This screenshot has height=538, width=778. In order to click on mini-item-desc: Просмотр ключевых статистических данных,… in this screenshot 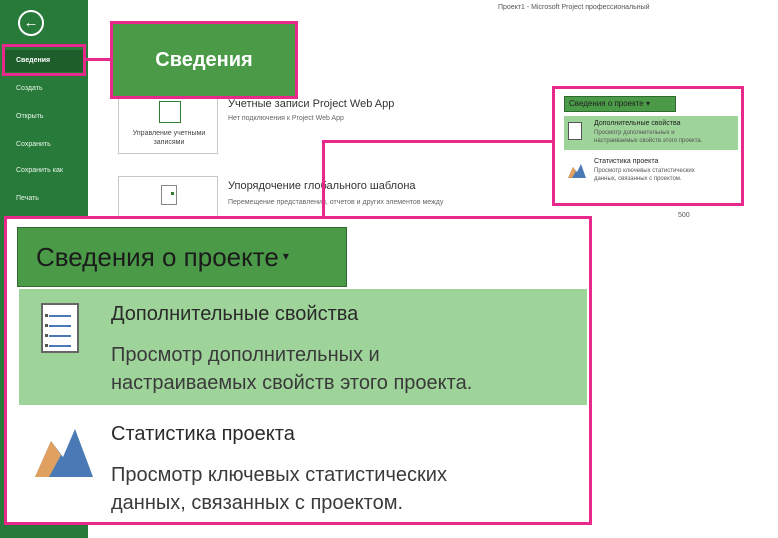, I will do `click(644, 175)`.